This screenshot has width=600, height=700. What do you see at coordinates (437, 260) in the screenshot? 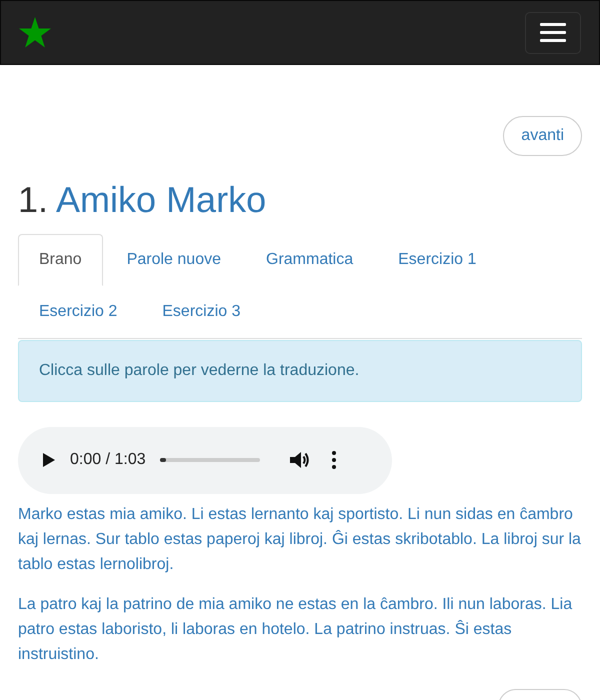
I see `tab: Esercizio 1` at bounding box center [437, 260].